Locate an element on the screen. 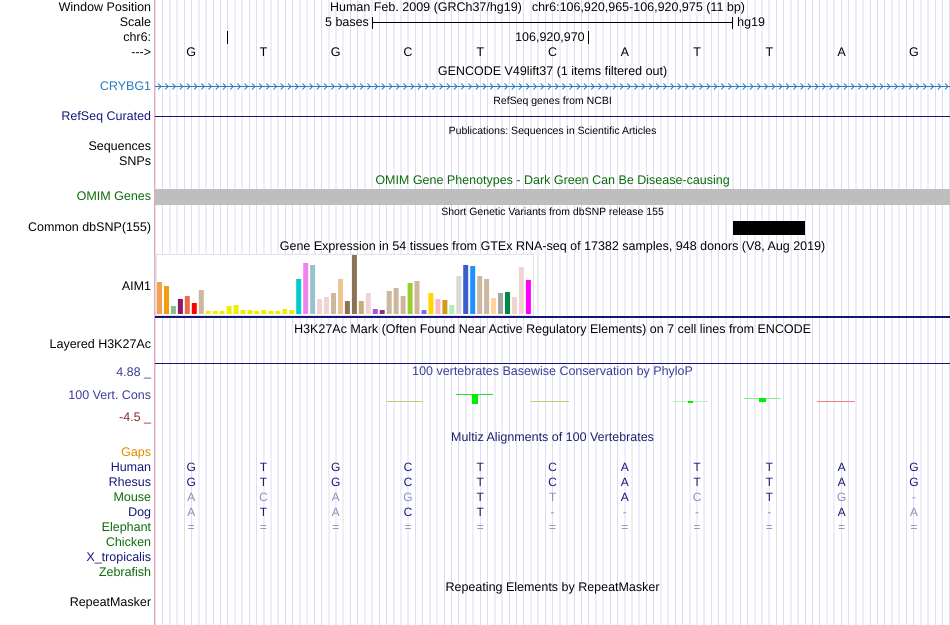 This screenshot has width=950, height=625. row-label: Scale is located at coordinates (135, 22).